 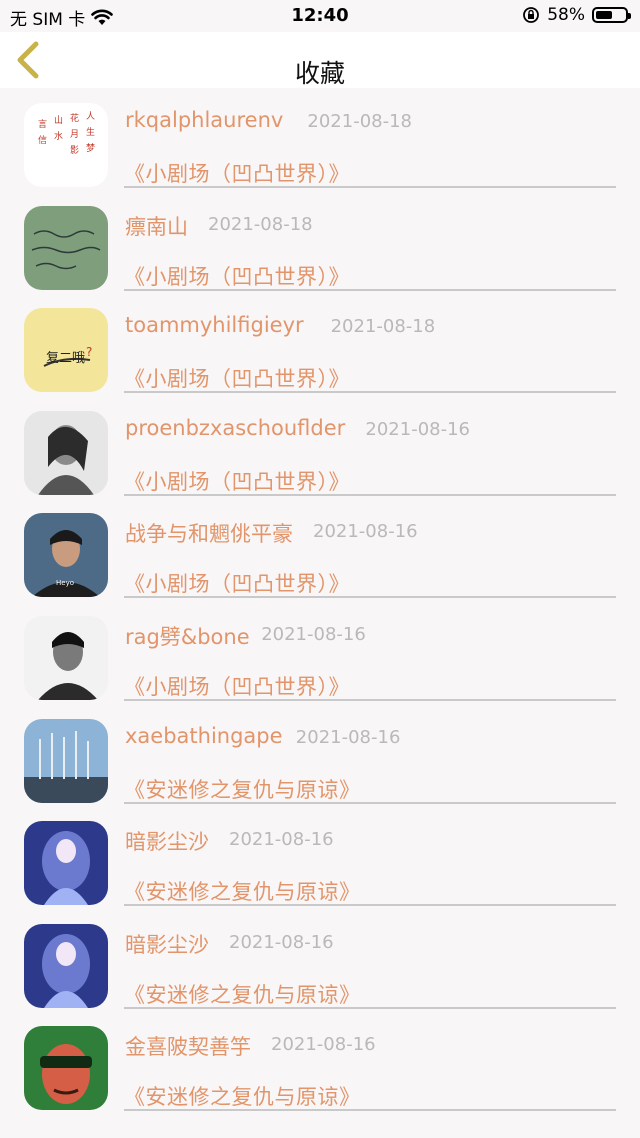 I want to click on svg-text: 生, so click(x=90, y=132).